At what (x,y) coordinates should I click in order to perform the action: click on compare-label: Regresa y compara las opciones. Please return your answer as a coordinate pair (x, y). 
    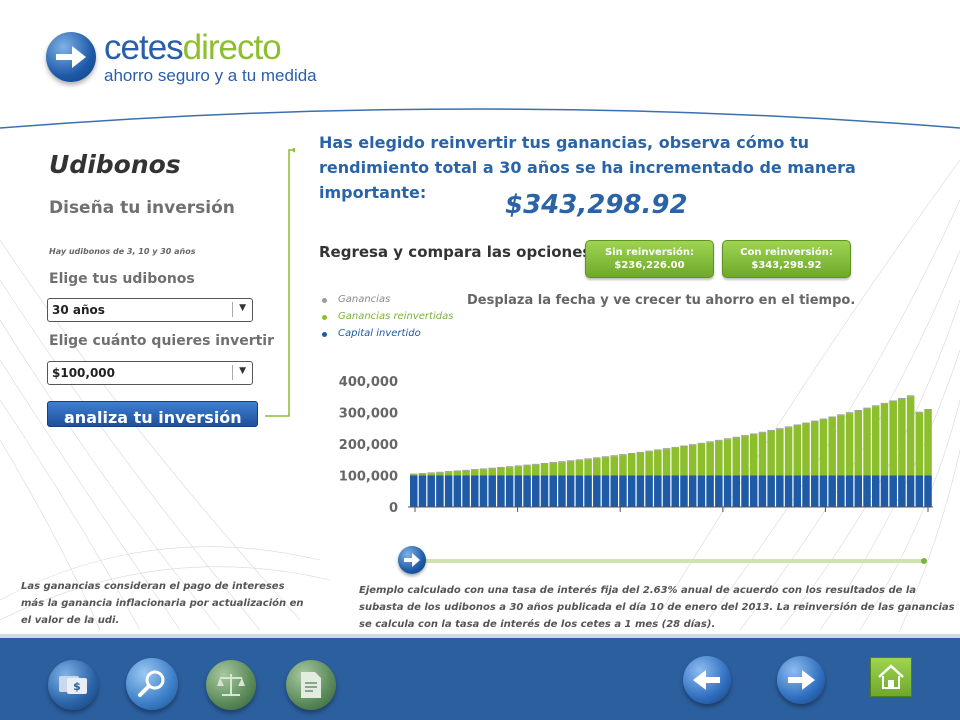
    Looking at the image, I should click on (455, 252).